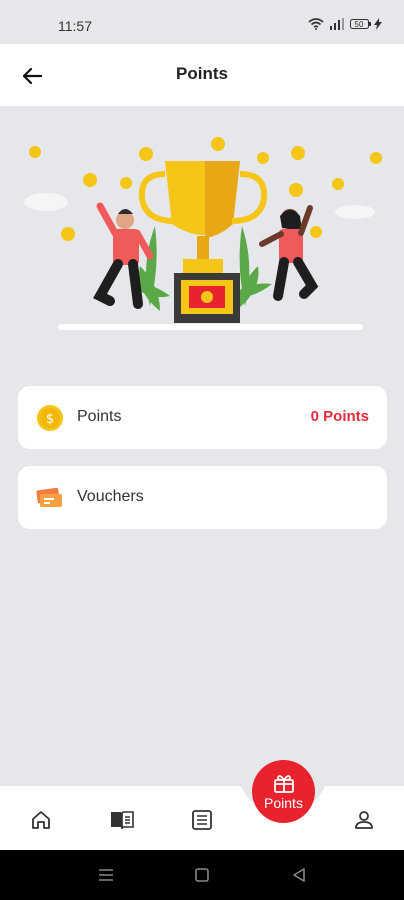 This screenshot has width=404, height=900. I want to click on home-system-button, so click(202, 875).